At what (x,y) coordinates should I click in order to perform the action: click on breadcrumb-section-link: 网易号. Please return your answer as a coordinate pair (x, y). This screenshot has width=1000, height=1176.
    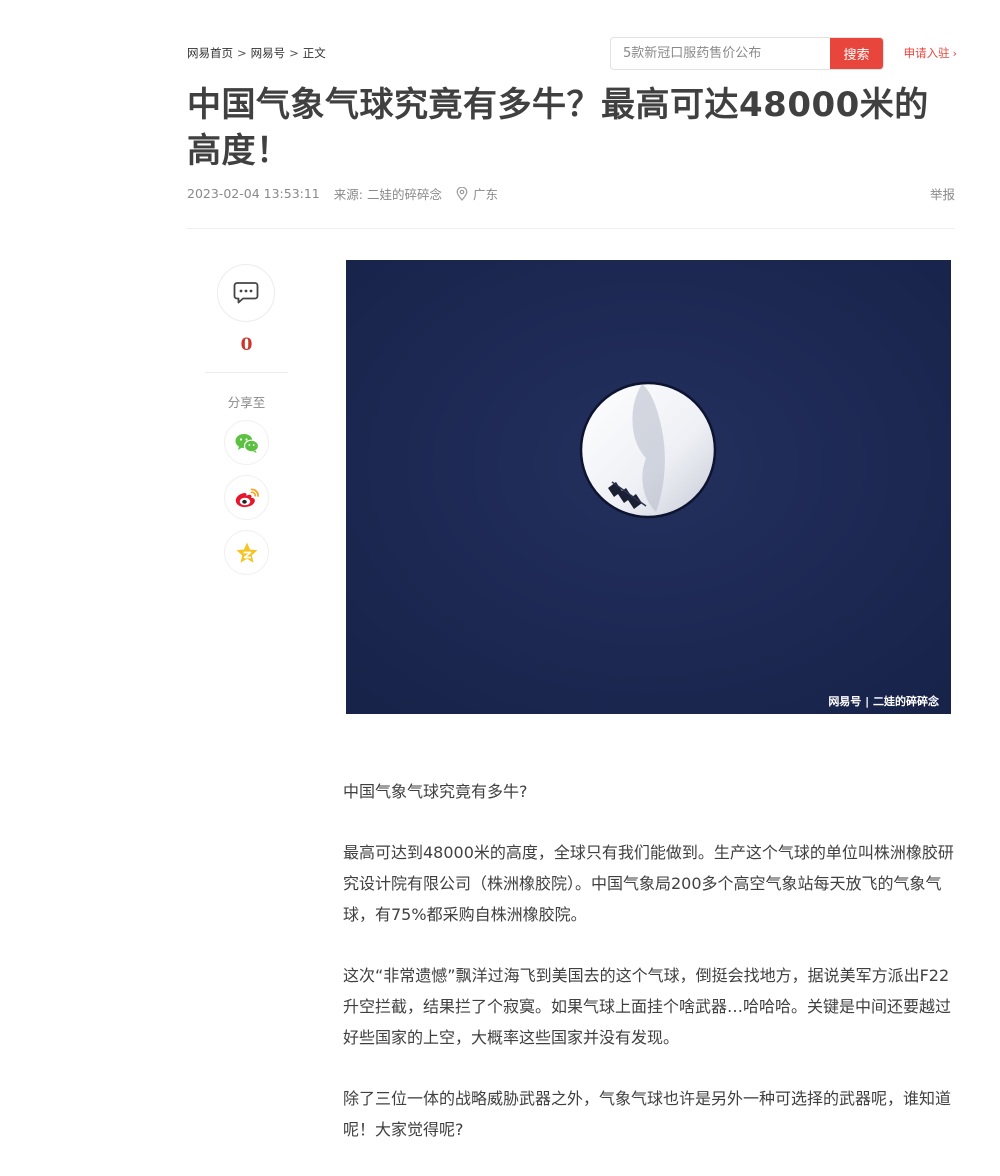
    Looking at the image, I should click on (268, 53).